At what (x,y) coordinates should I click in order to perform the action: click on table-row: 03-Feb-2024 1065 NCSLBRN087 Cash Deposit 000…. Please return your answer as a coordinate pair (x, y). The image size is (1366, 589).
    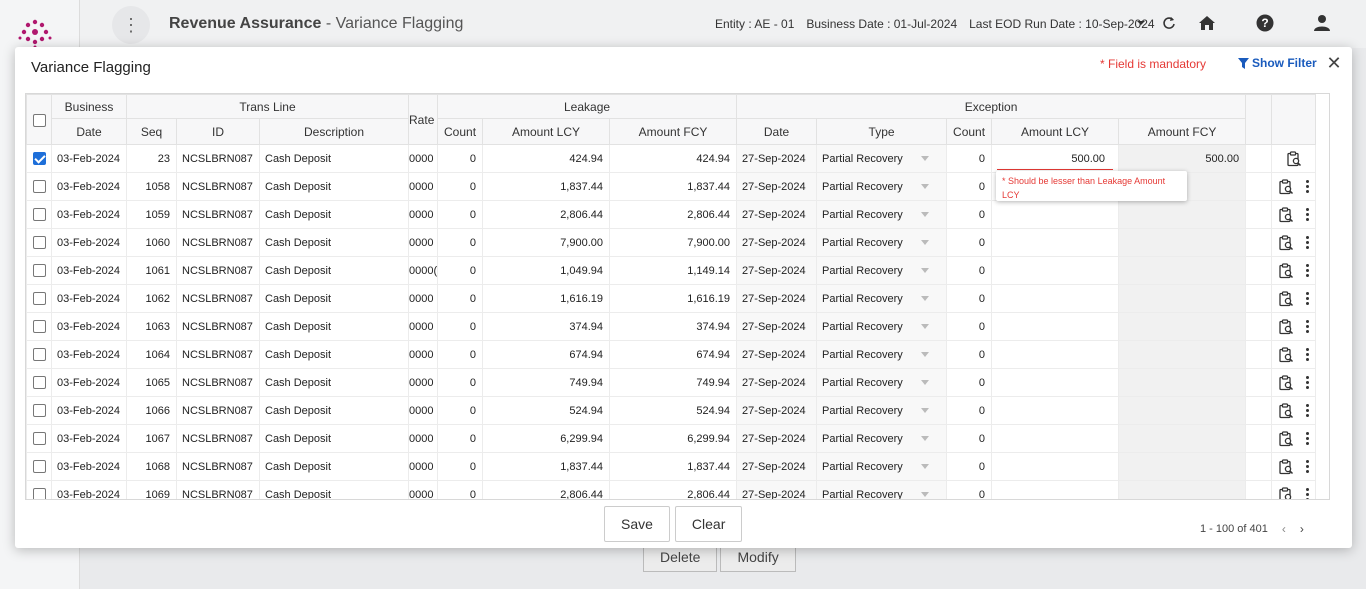
    Looking at the image, I should click on (671, 382).